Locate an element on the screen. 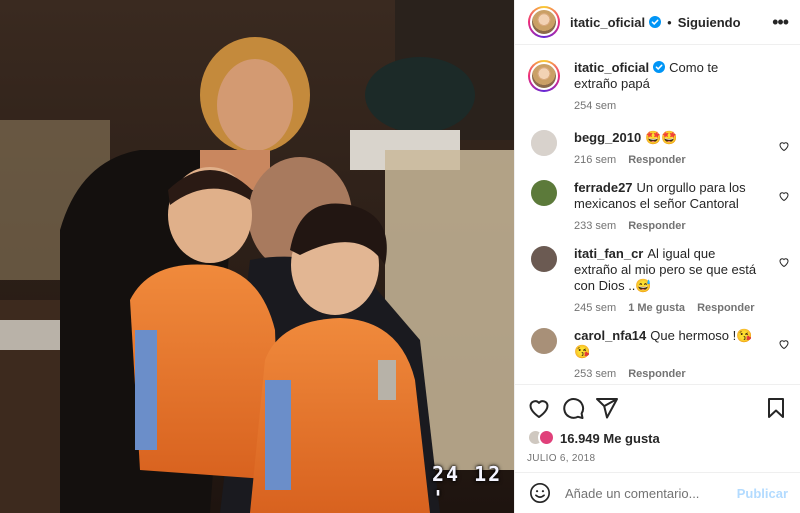 The image size is (800, 513). caption-username: itatic_oficial is located at coordinates (611, 67).